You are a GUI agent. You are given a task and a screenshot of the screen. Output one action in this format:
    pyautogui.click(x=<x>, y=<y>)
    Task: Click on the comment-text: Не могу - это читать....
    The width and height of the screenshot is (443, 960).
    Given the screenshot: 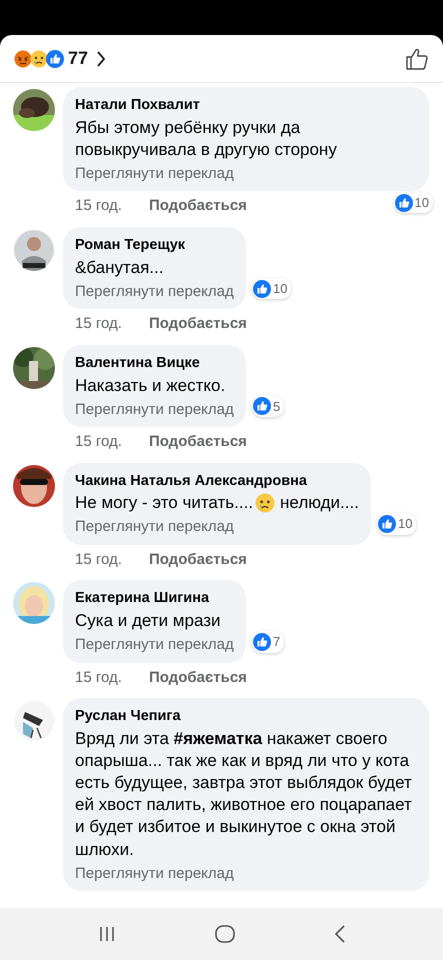 What is the action you would take?
    pyautogui.click(x=164, y=503)
    